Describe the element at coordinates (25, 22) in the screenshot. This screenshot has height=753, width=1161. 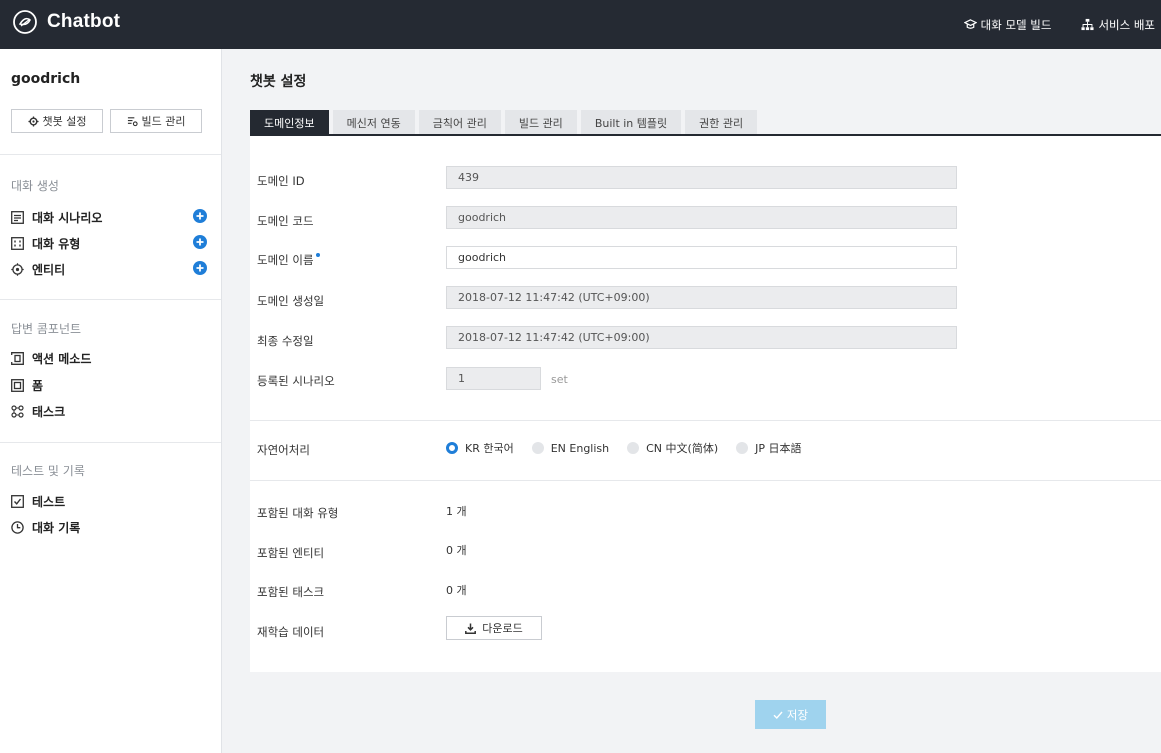
I see `chatbot-logo-icon` at that location.